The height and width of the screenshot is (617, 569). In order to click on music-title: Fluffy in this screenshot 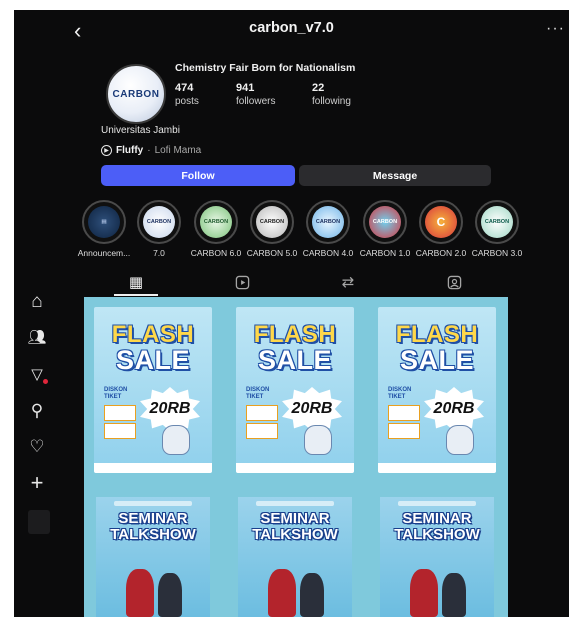, I will do `click(130, 150)`.